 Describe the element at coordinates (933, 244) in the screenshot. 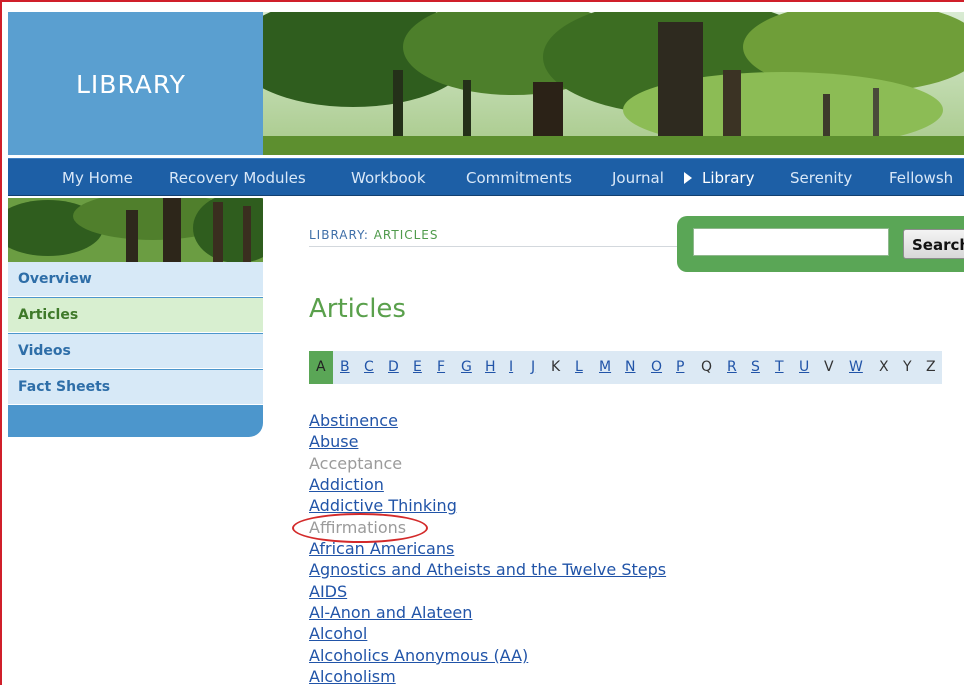

I see `search-button: Search` at that location.